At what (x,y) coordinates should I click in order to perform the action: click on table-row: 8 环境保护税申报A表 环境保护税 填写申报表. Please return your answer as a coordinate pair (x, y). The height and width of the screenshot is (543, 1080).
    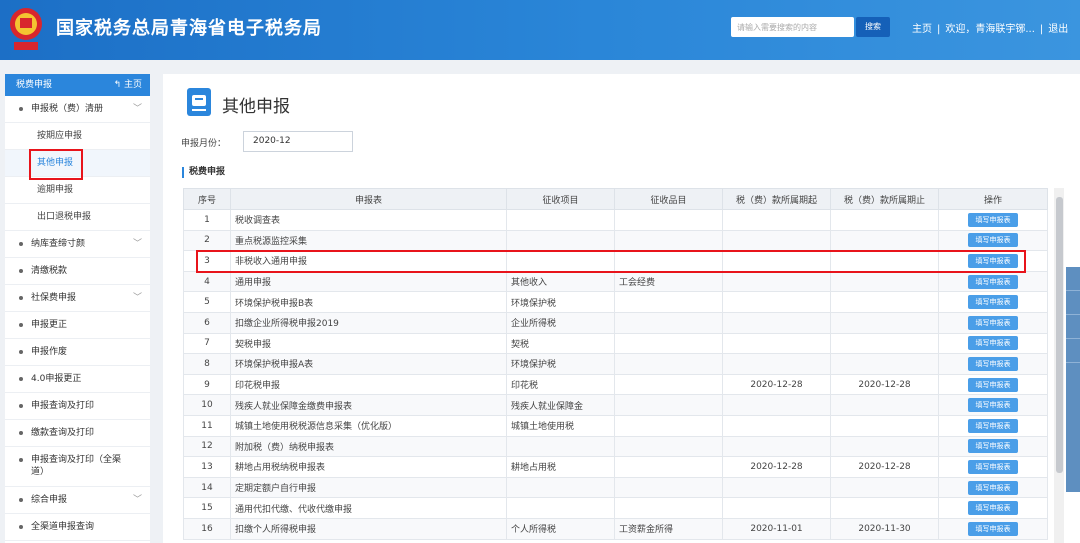
    Looking at the image, I should click on (615, 364).